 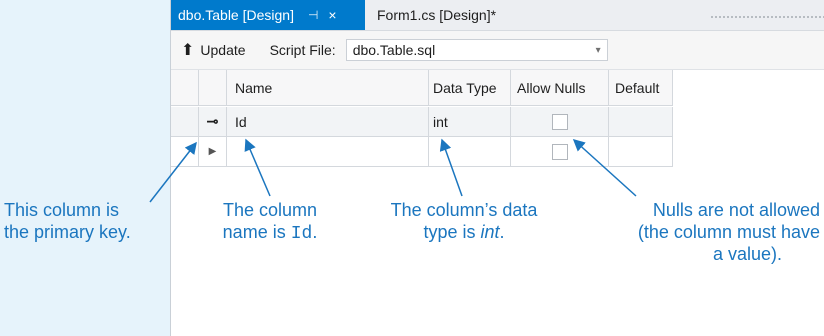 What do you see at coordinates (451, 167) in the screenshot?
I see `type-callout-line` at bounding box center [451, 167].